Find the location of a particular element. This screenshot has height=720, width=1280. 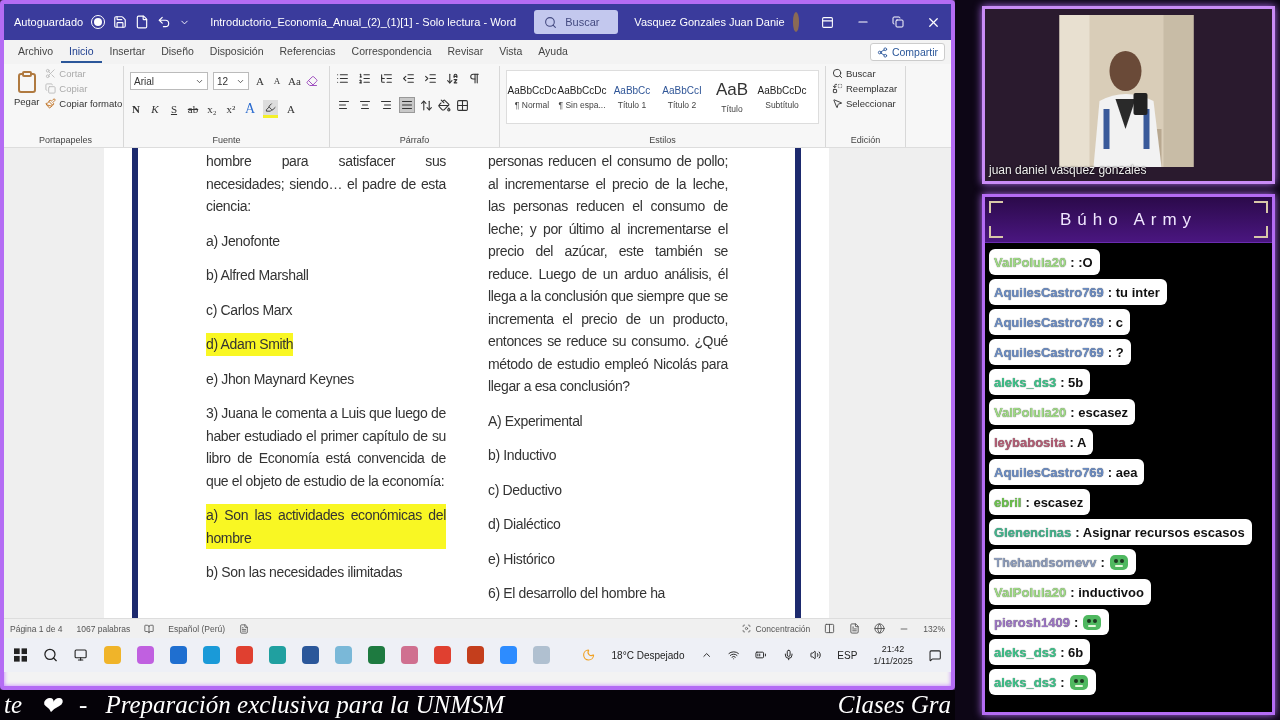

chat-username: ebril is located at coordinates (1008, 502).